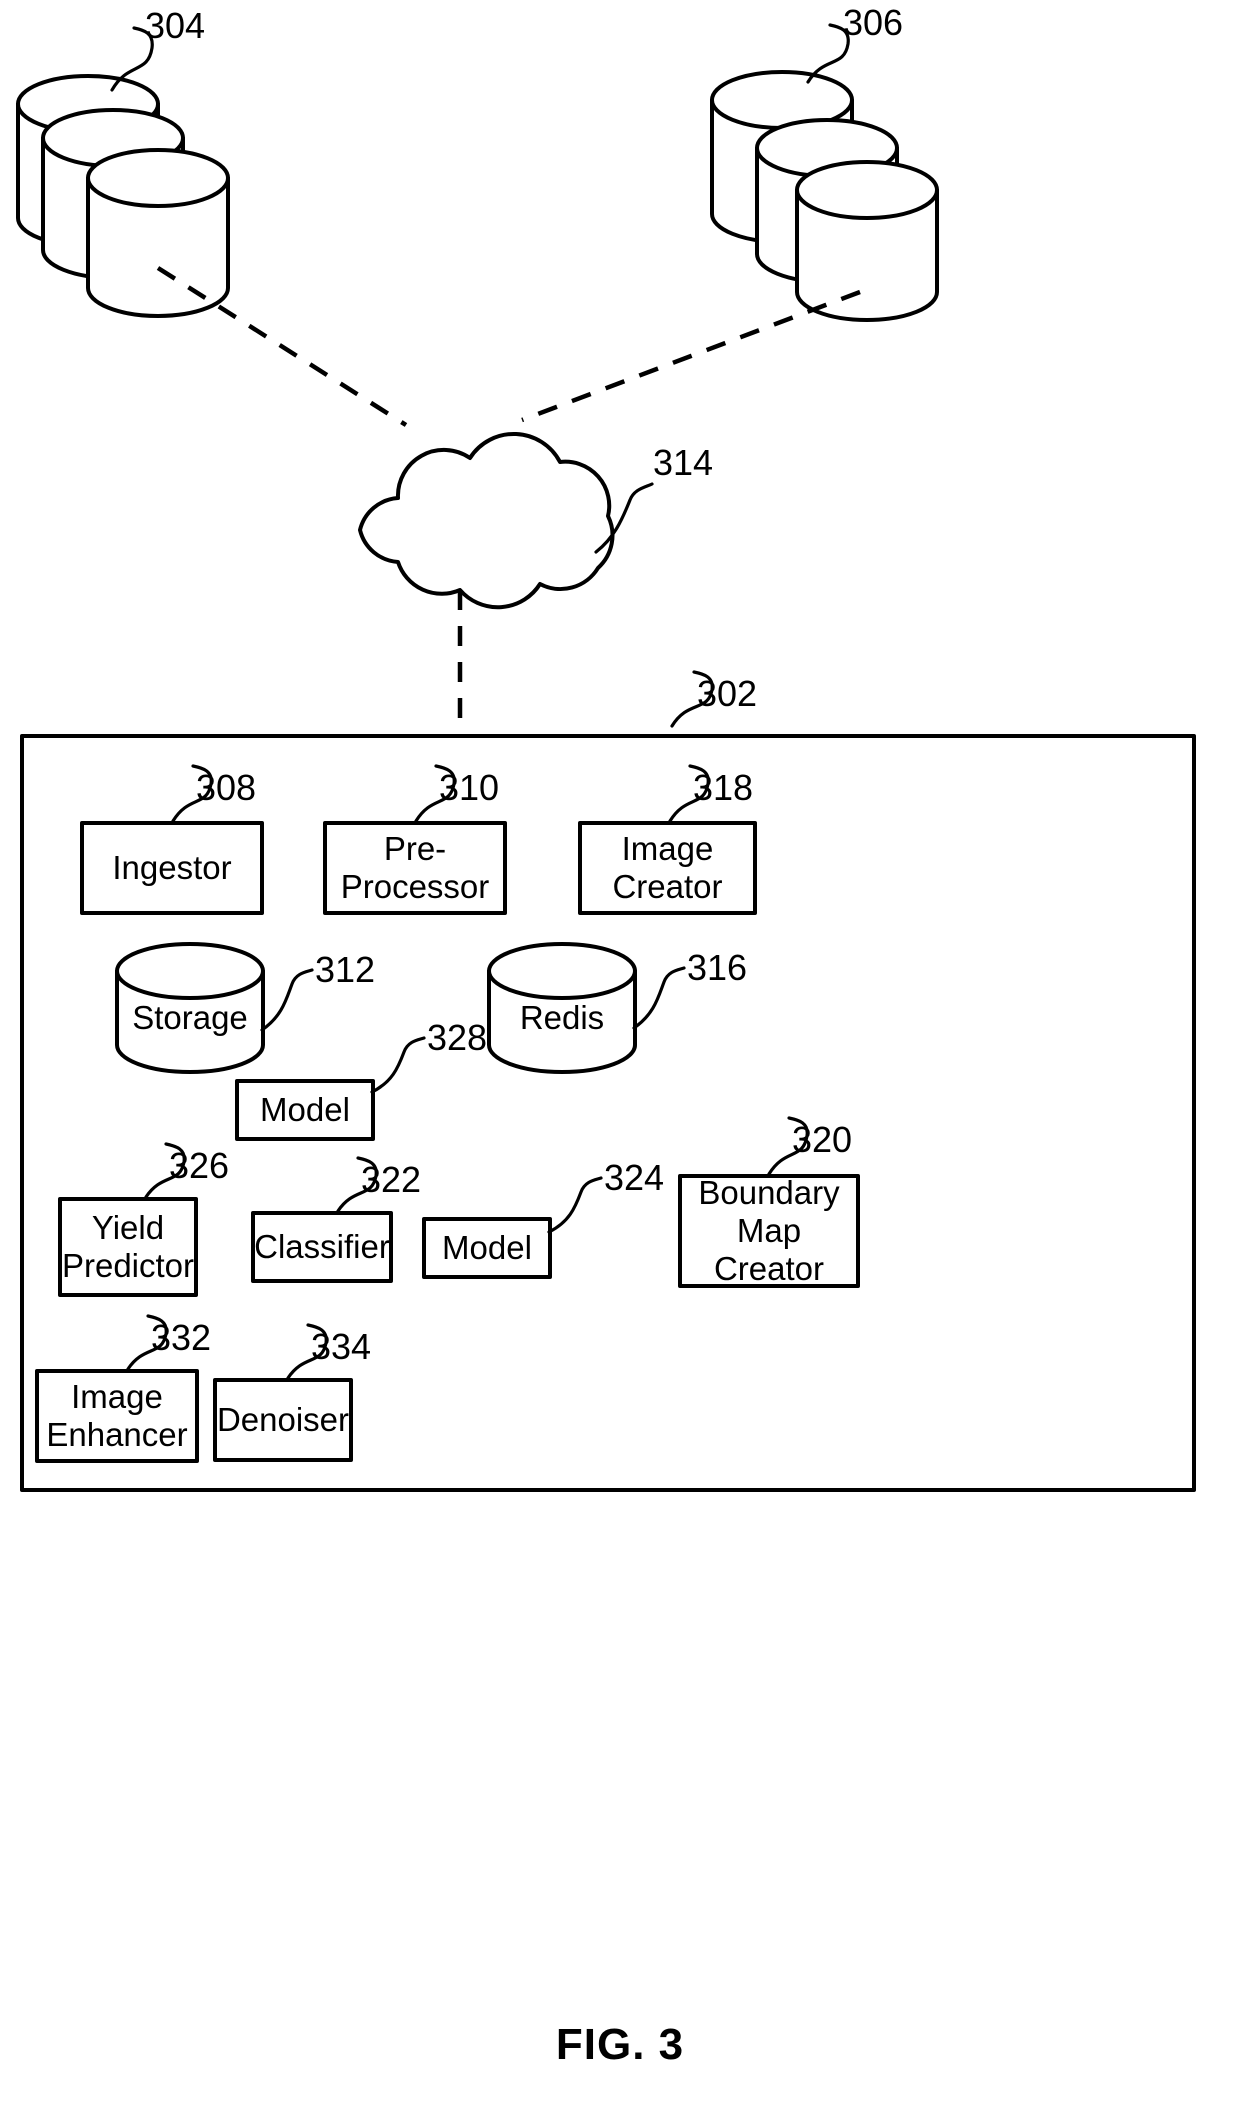 Image resolution: width=1240 pixels, height=2115 pixels. Describe the element at coordinates (172, 867) in the screenshot. I see `component-label-ingestor: Ingestor` at that location.